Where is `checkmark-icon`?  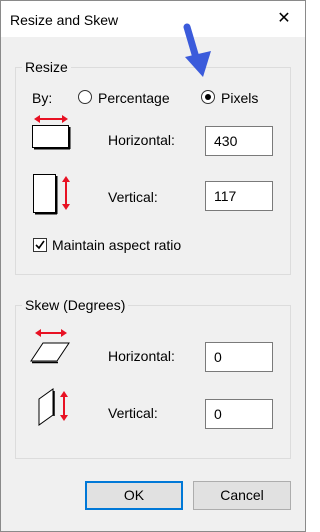 checkmark-icon is located at coordinates (40, 245).